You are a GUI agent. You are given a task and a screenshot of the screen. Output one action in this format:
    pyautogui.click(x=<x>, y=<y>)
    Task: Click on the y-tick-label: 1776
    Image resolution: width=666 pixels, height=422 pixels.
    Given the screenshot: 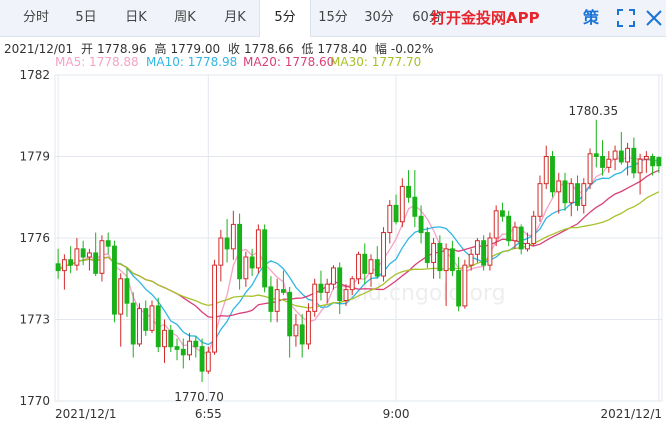 What is the action you would take?
    pyautogui.click(x=34, y=238)
    